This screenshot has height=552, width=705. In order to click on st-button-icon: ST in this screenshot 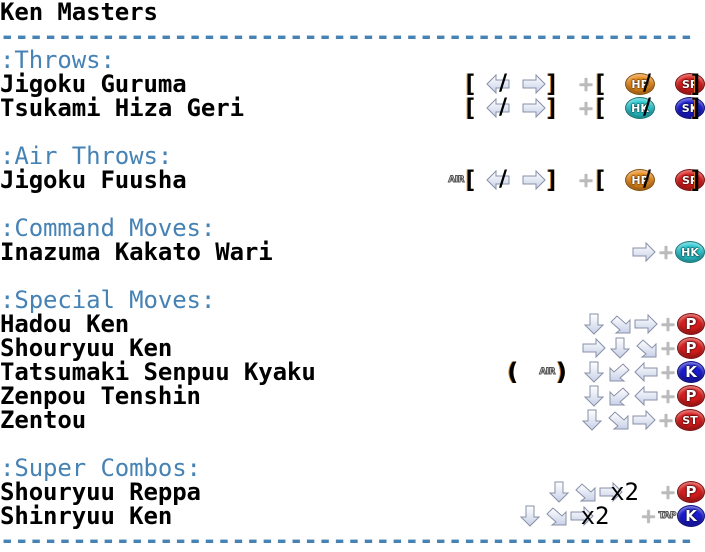, I will do `click(690, 420)`.